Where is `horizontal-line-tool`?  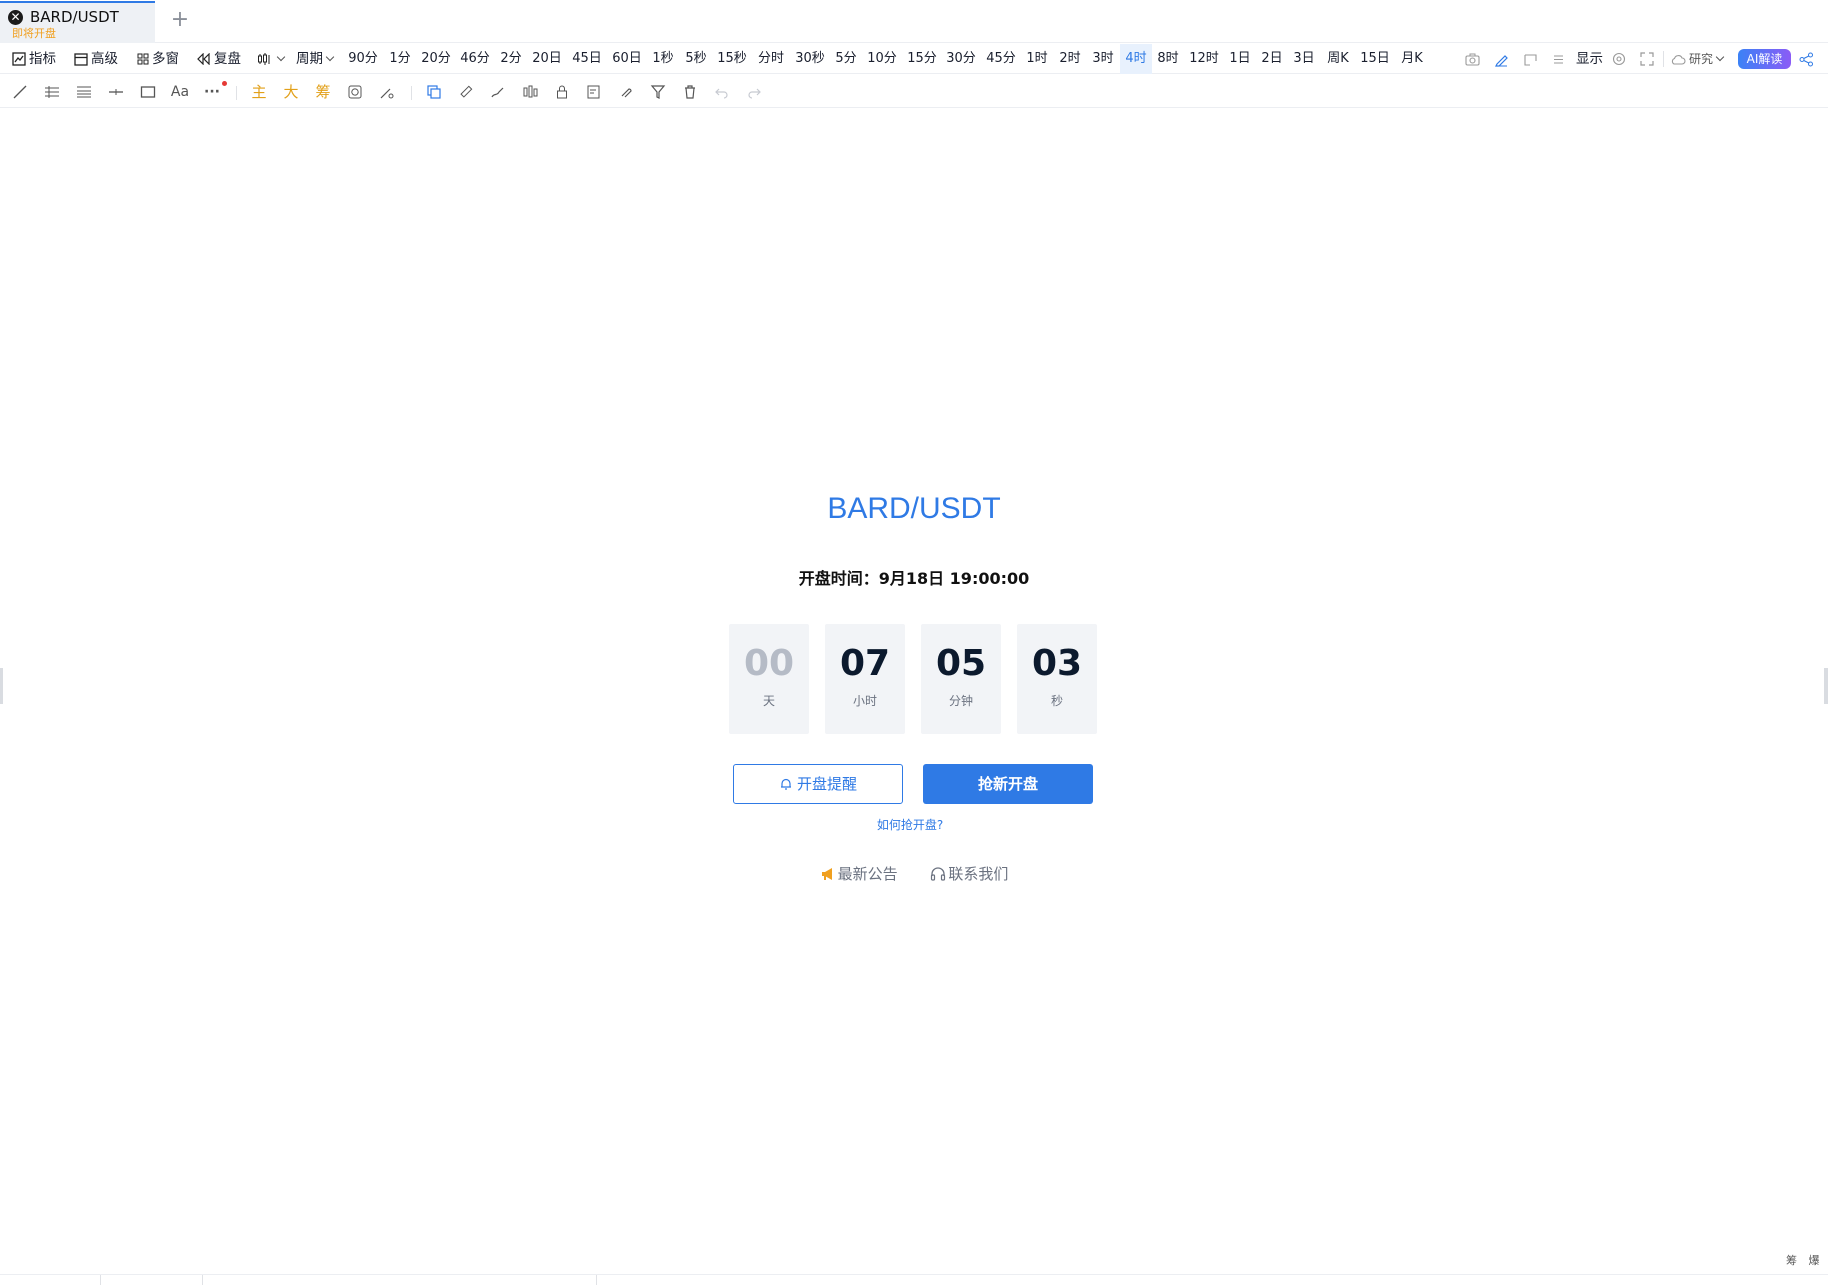
horizontal-line-tool is located at coordinates (116, 92).